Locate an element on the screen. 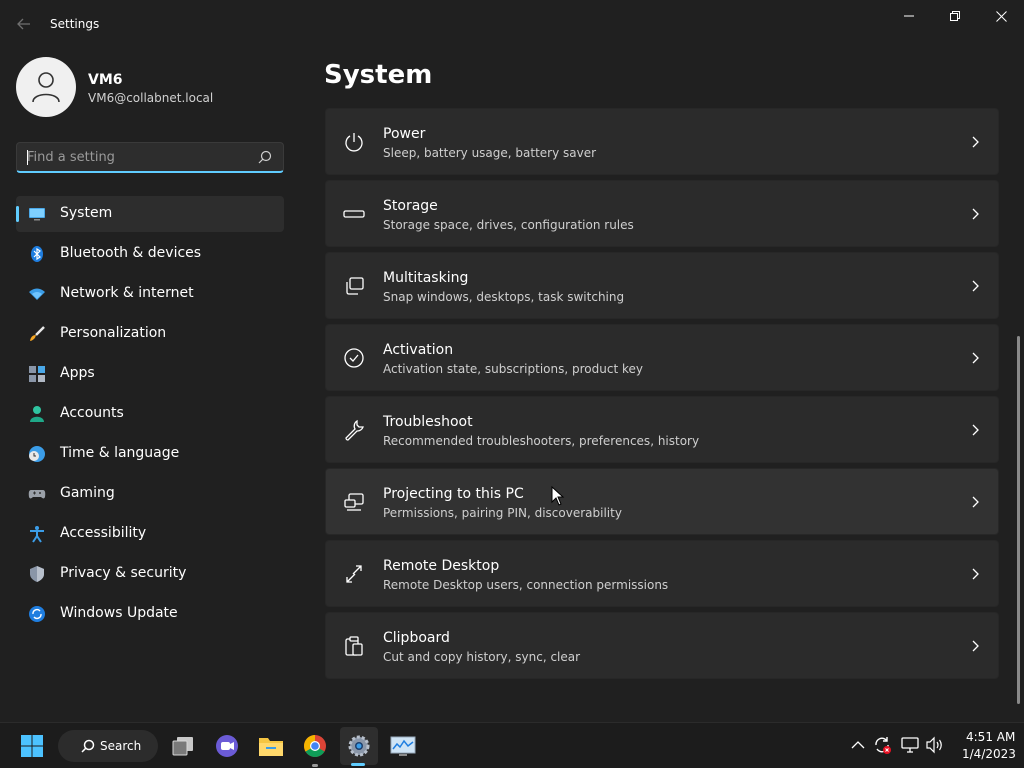 The height and width of the screenshot is (768, 1024). start-button is located at coordinates (32, 746).